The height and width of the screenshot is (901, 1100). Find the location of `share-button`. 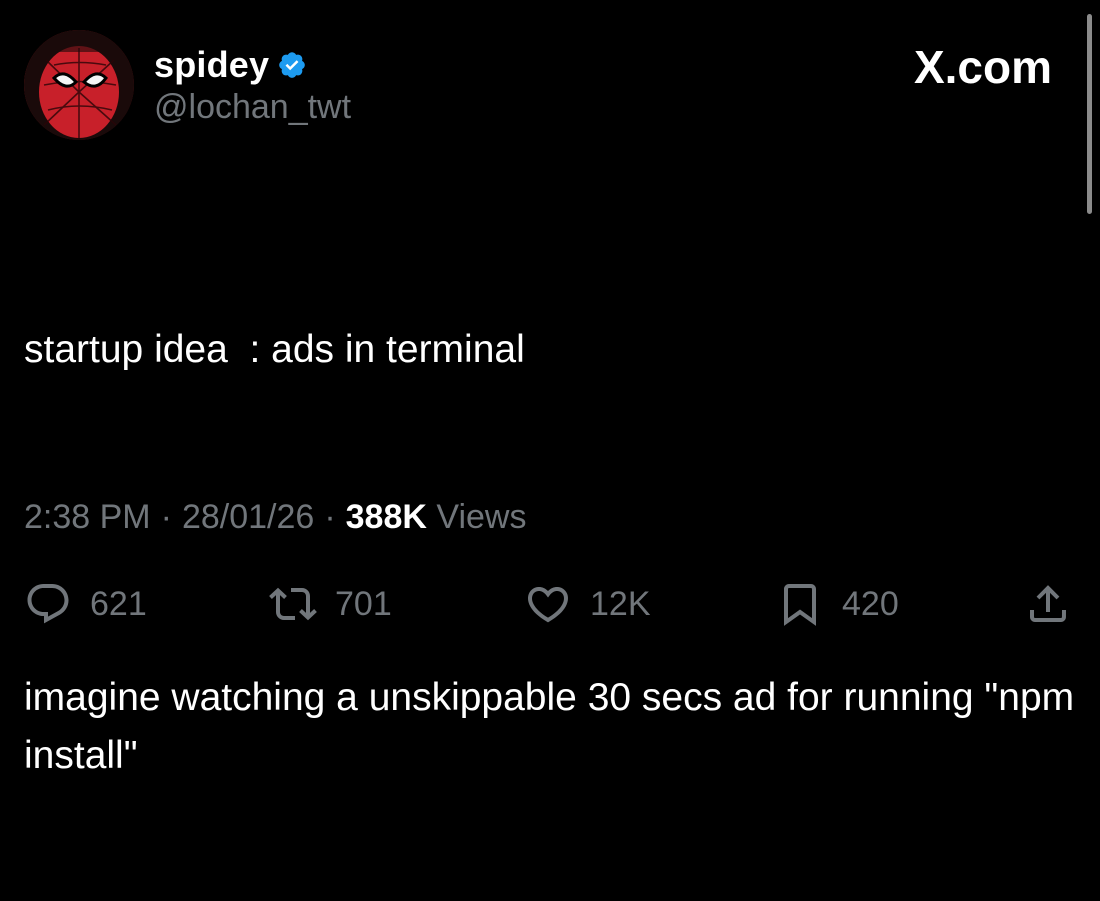

share-button is located at coordinates (1048, 604).